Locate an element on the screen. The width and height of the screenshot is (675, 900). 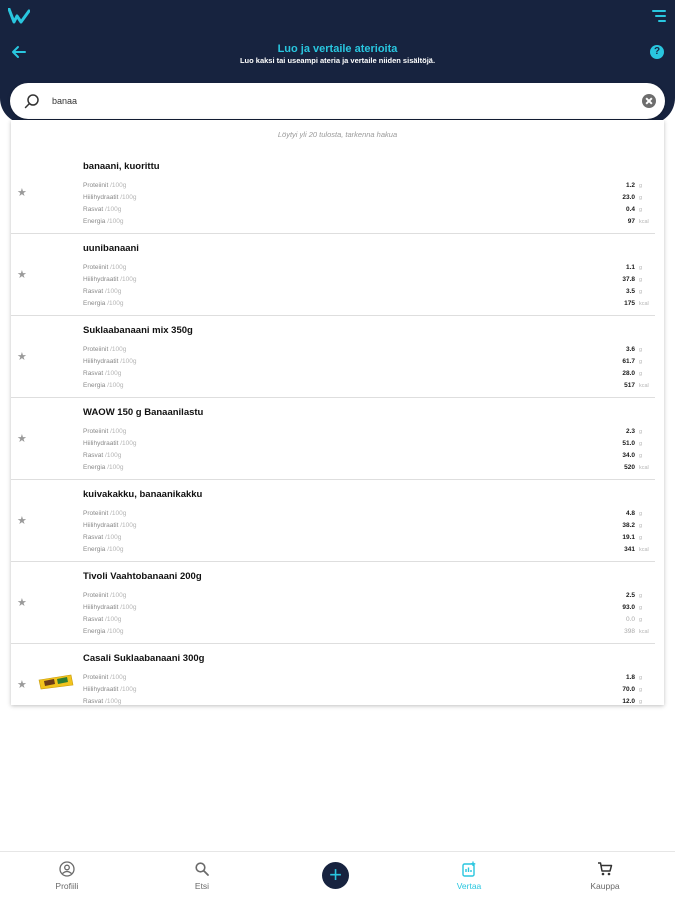
nutrient-value: 4.8 is located at coordinates (630, 513).